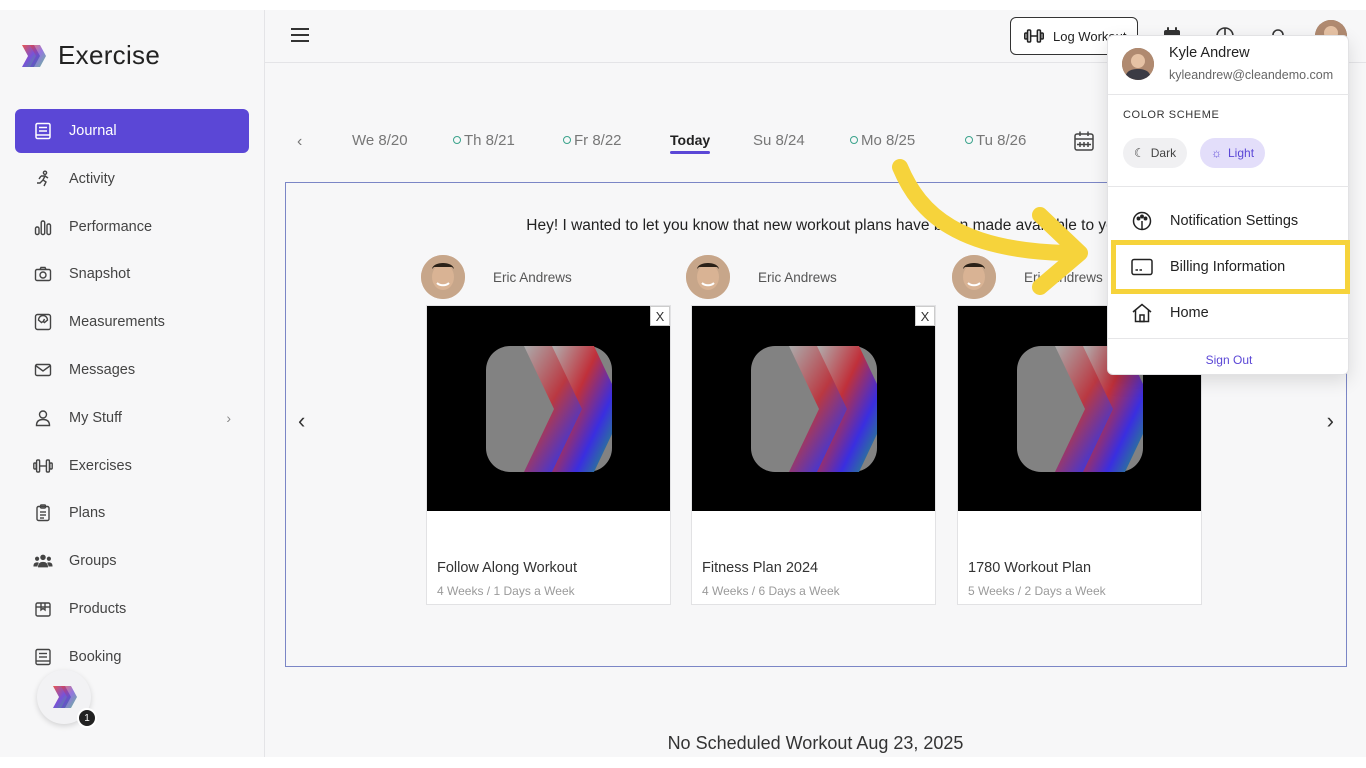  I want to click on sign-out-link: Sign Out, so click(1229, 360).